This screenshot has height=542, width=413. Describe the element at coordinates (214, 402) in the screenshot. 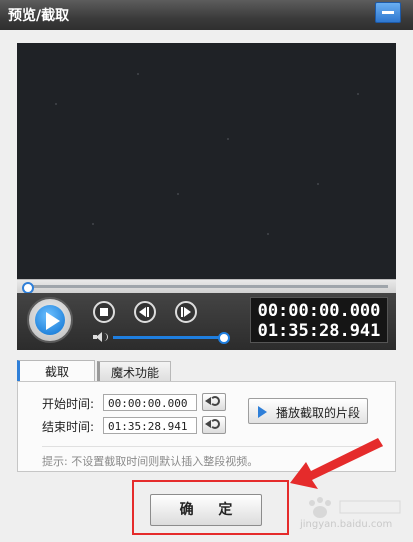

I see `set-start-button` at that location.